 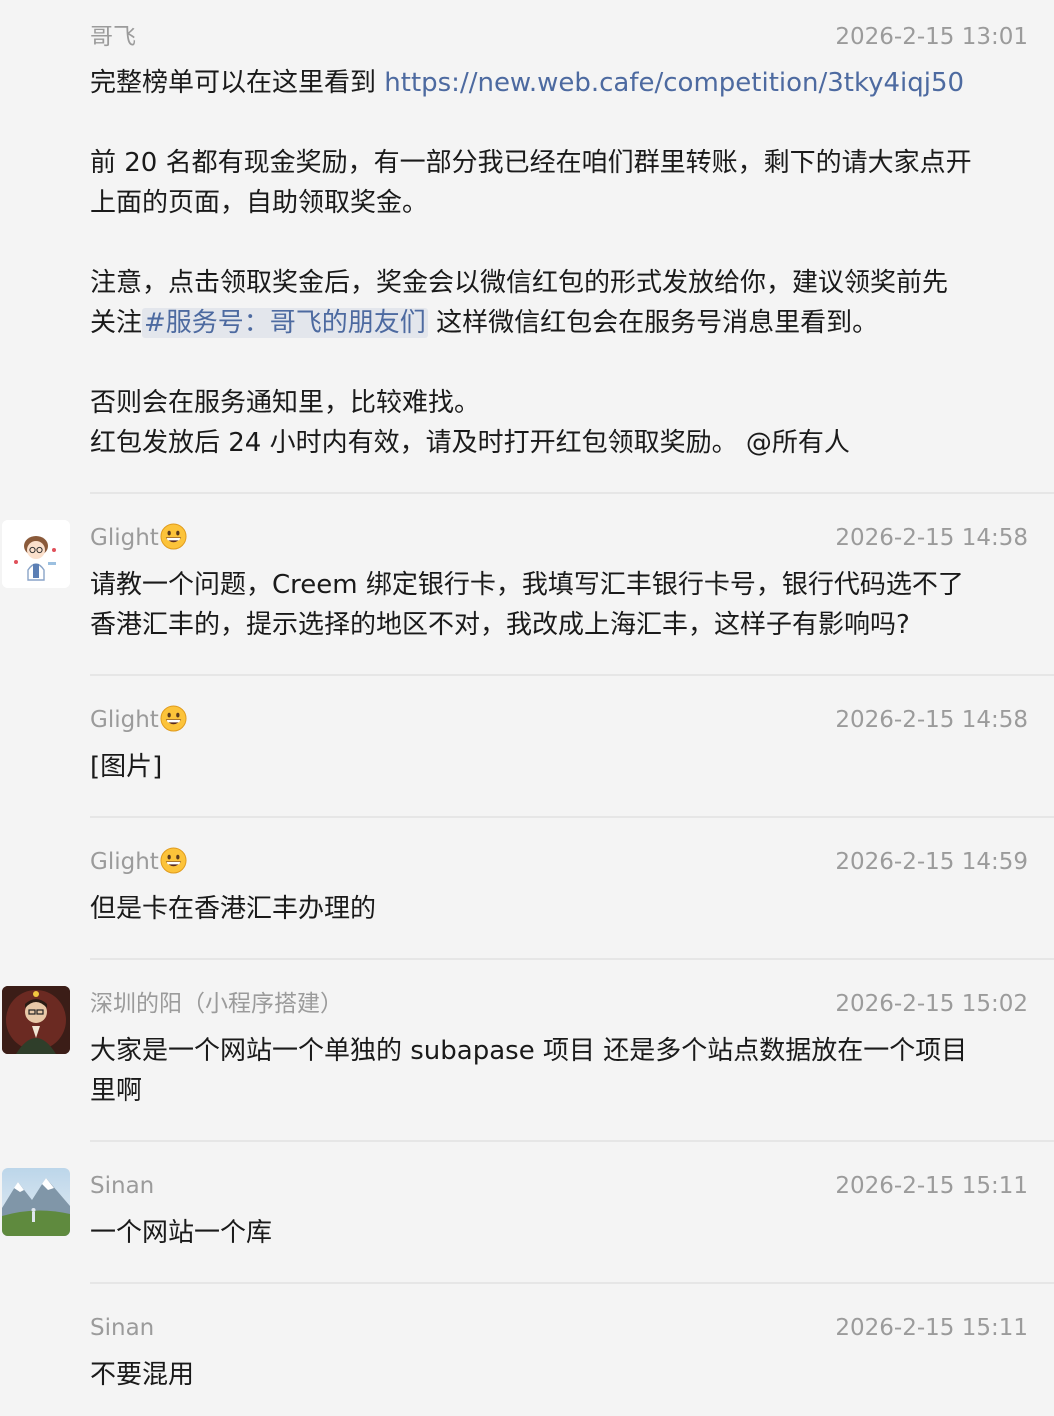 I want to click on message-time: 2026-2-15 13:01, so click(x=931, y=37).